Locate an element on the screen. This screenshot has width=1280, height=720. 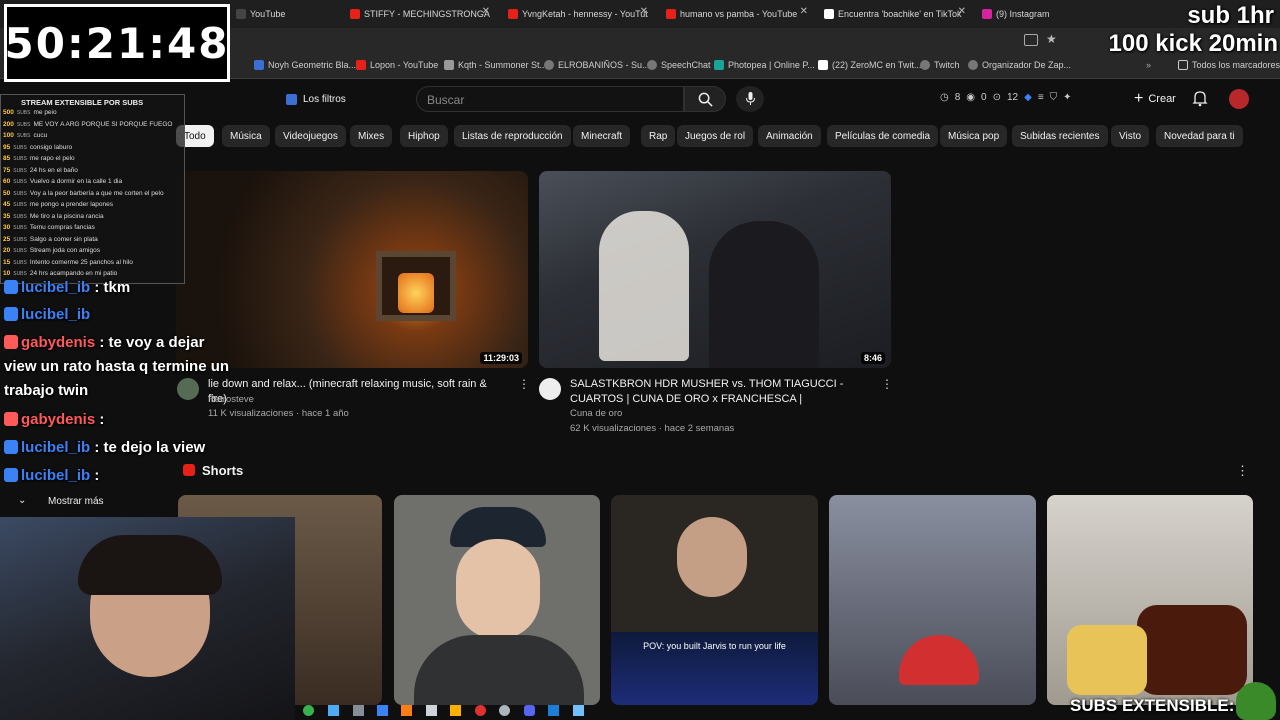
discord-icon is located at coordinates (529, 710).